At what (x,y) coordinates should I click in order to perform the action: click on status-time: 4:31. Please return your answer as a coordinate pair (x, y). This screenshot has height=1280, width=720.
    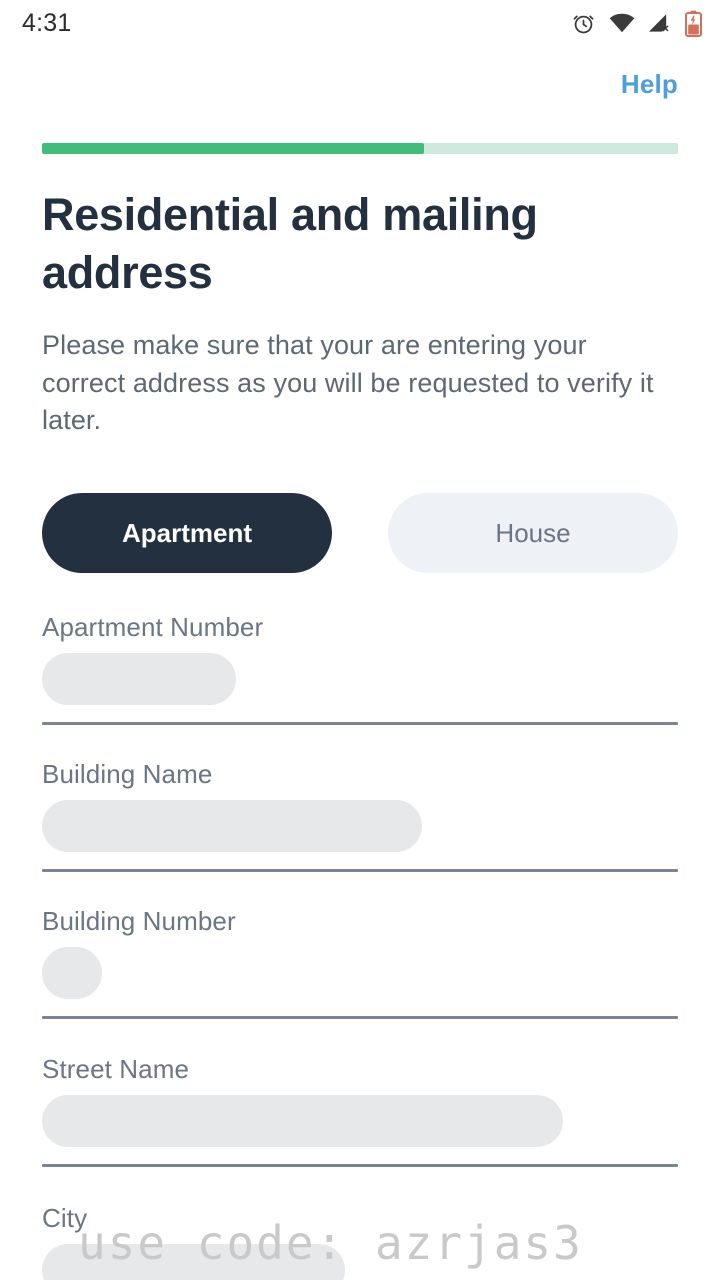
    Looking at the image, I should click on (47, 22).